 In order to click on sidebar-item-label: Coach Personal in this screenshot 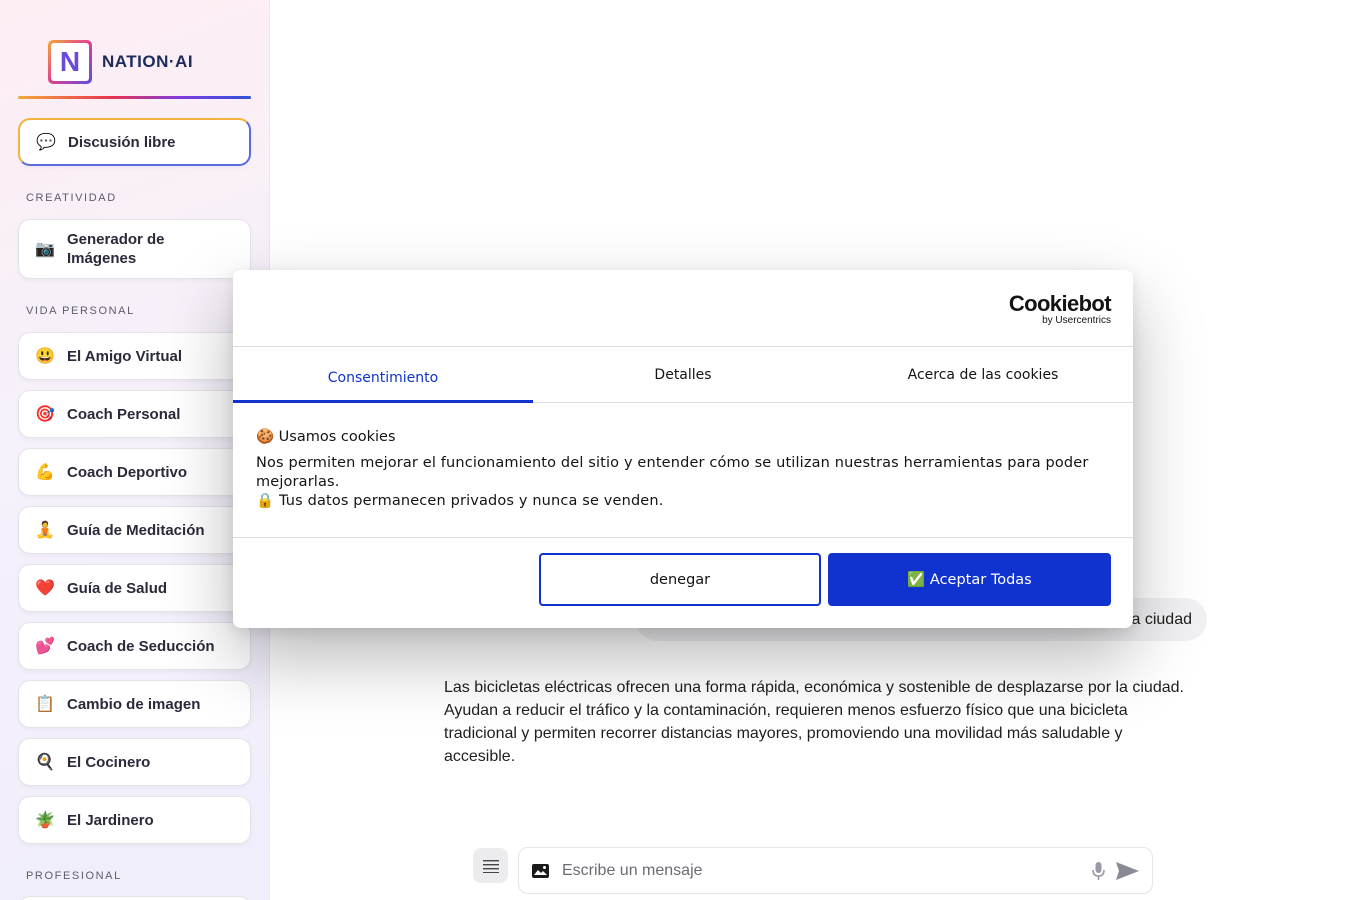, I will do `click(124, 414)`.